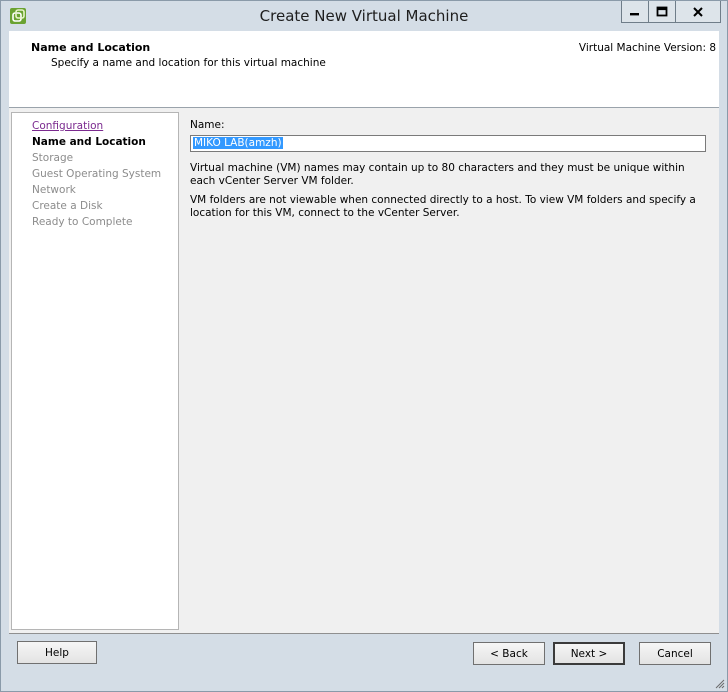 This screenshot has height=692, width=728. What do you see at coordinates (207, 125) in the screenshot?
I see `vm-name-label: Name:` at bounding box center [207, 125].